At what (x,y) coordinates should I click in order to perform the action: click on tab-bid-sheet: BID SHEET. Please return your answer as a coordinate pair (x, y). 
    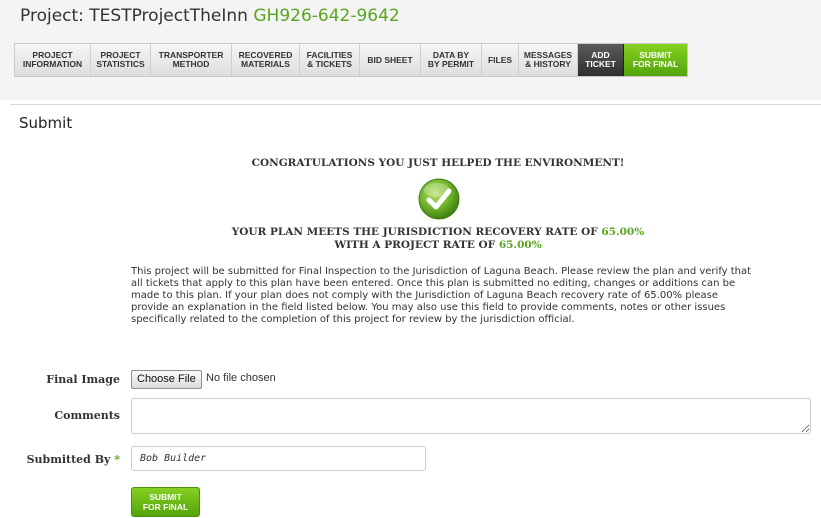
    Looking at the image, I should click on (390, 60).